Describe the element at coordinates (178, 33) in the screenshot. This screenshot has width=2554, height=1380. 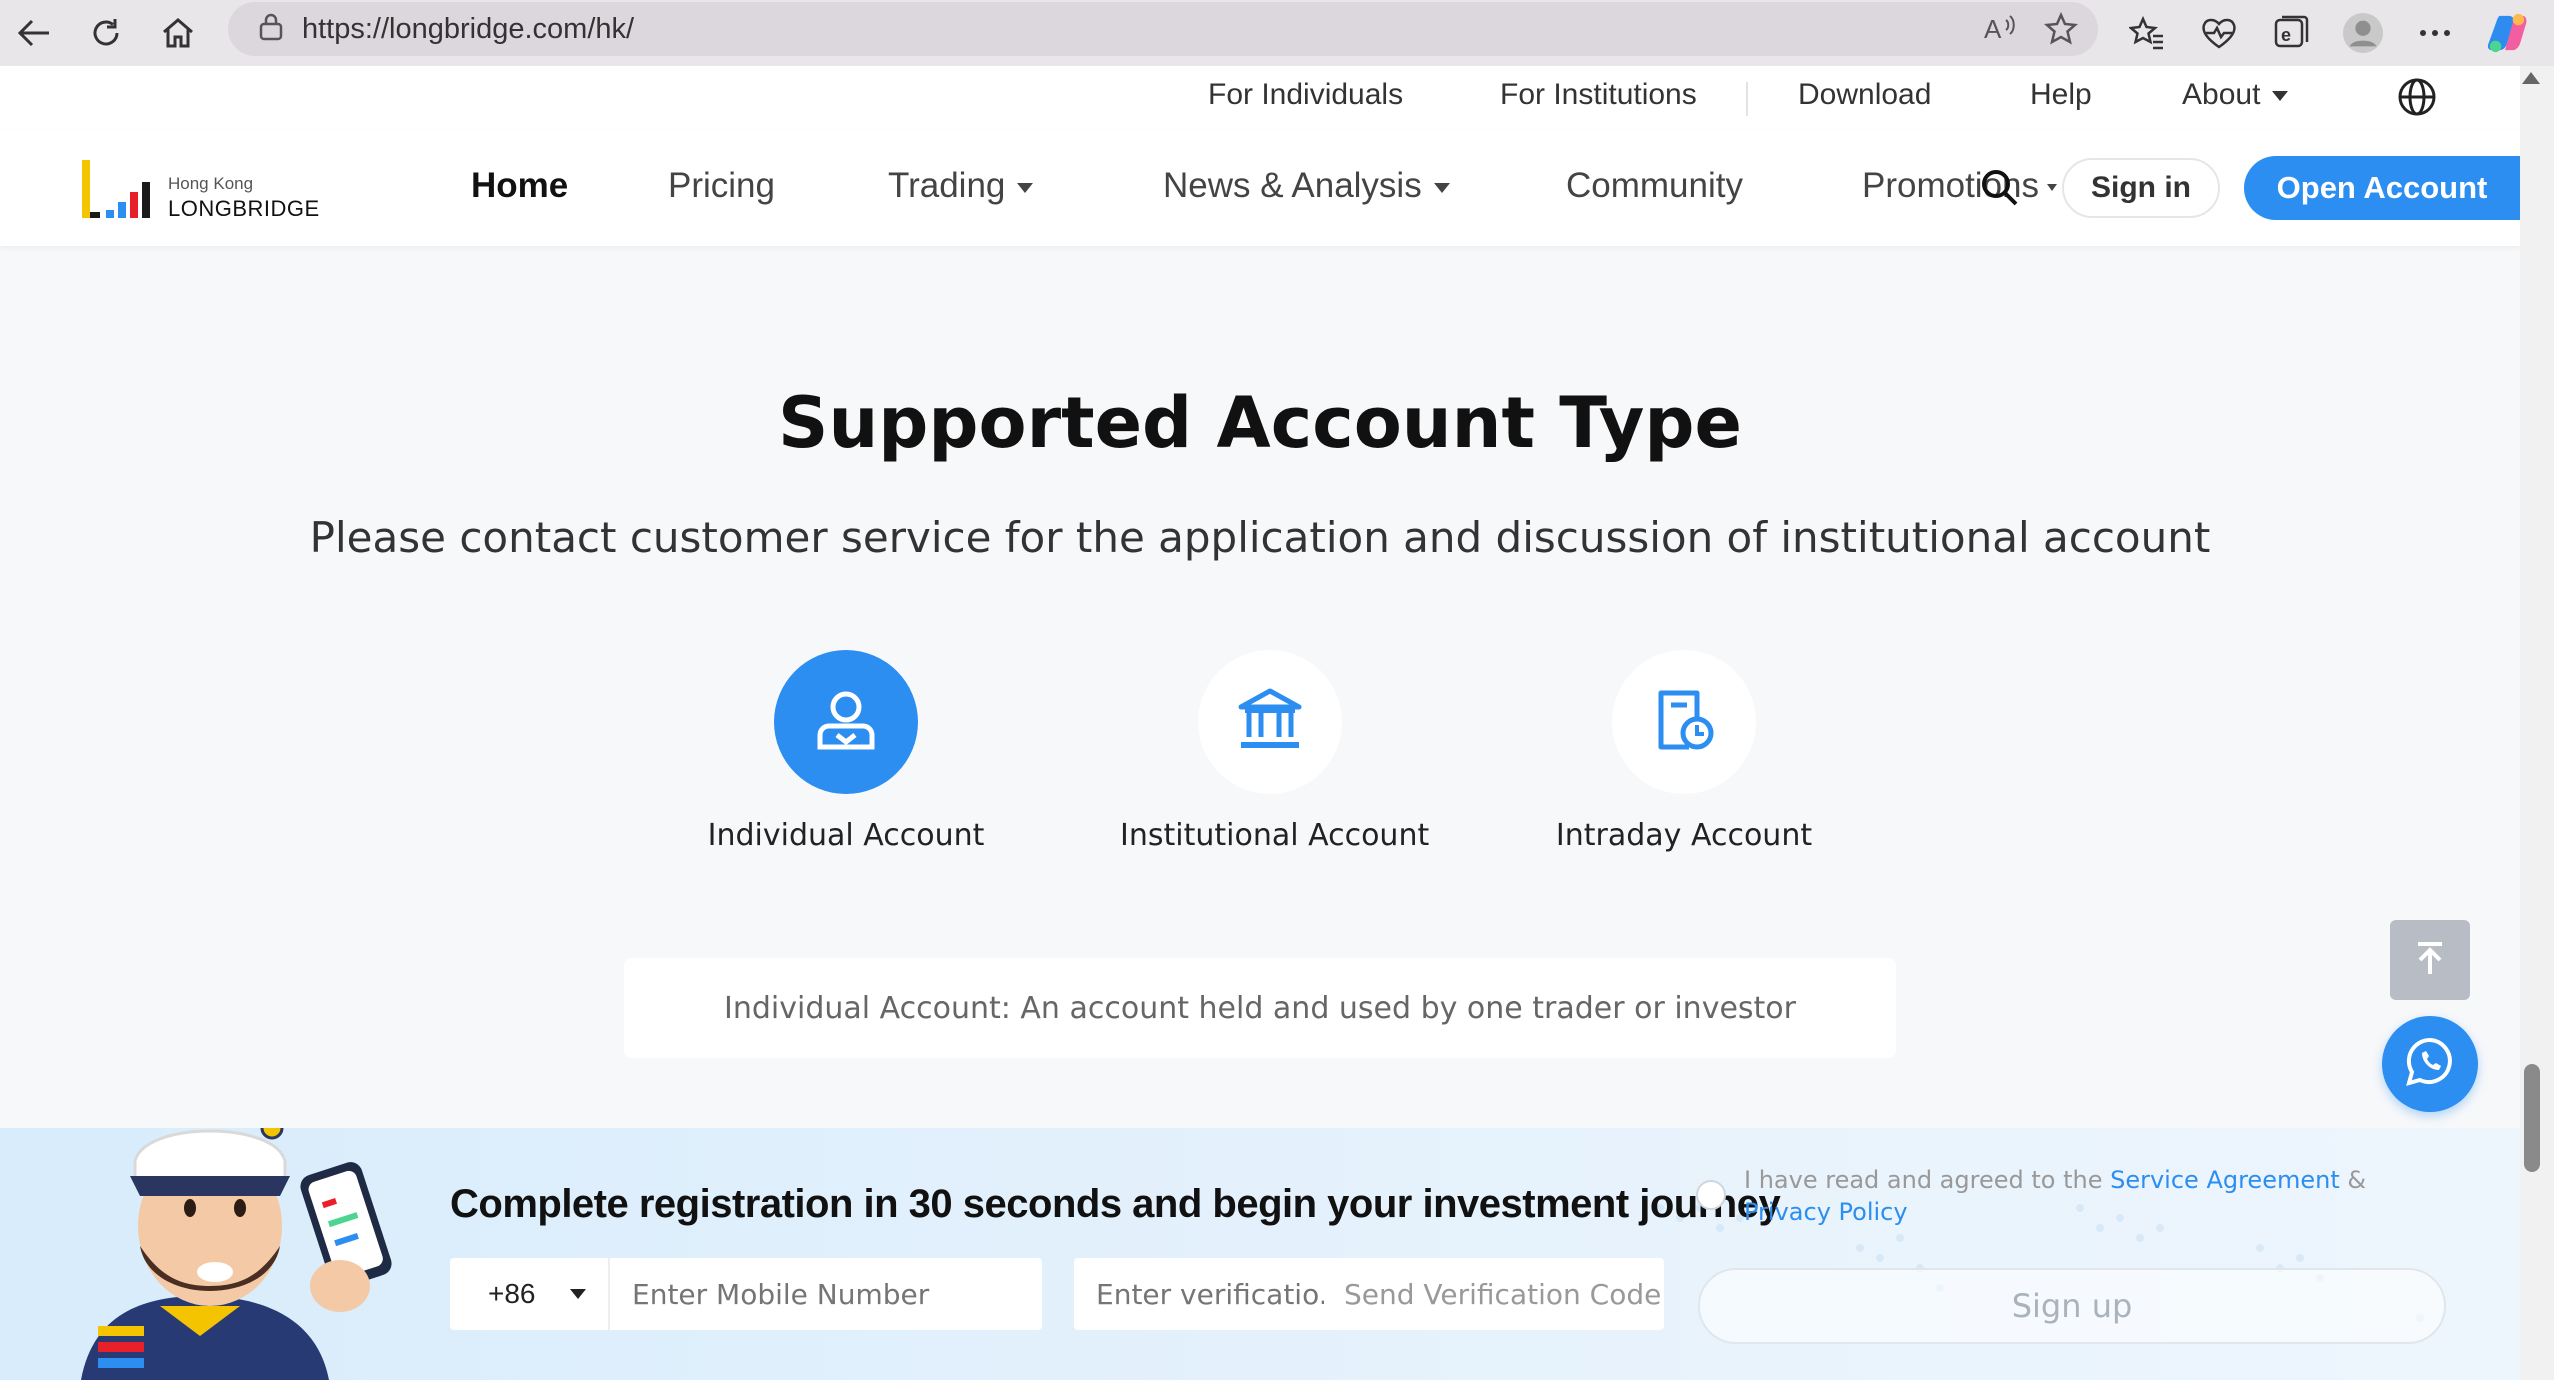
I see `home-icon` at that location.